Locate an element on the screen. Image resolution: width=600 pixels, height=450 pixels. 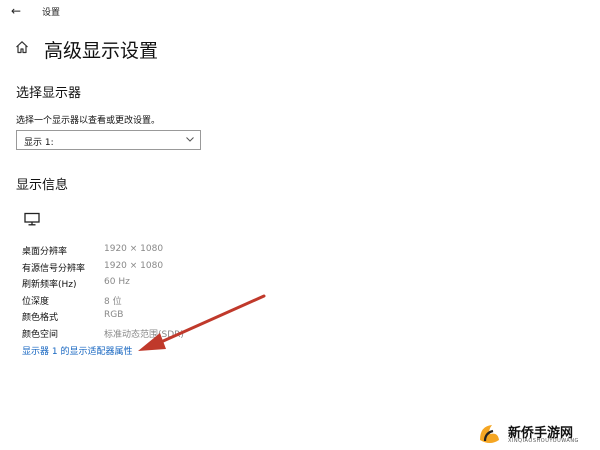
site-watermark: 新侨手游网 XINQIAOSHOUYOUWANG is located at coordinates (536, 434).